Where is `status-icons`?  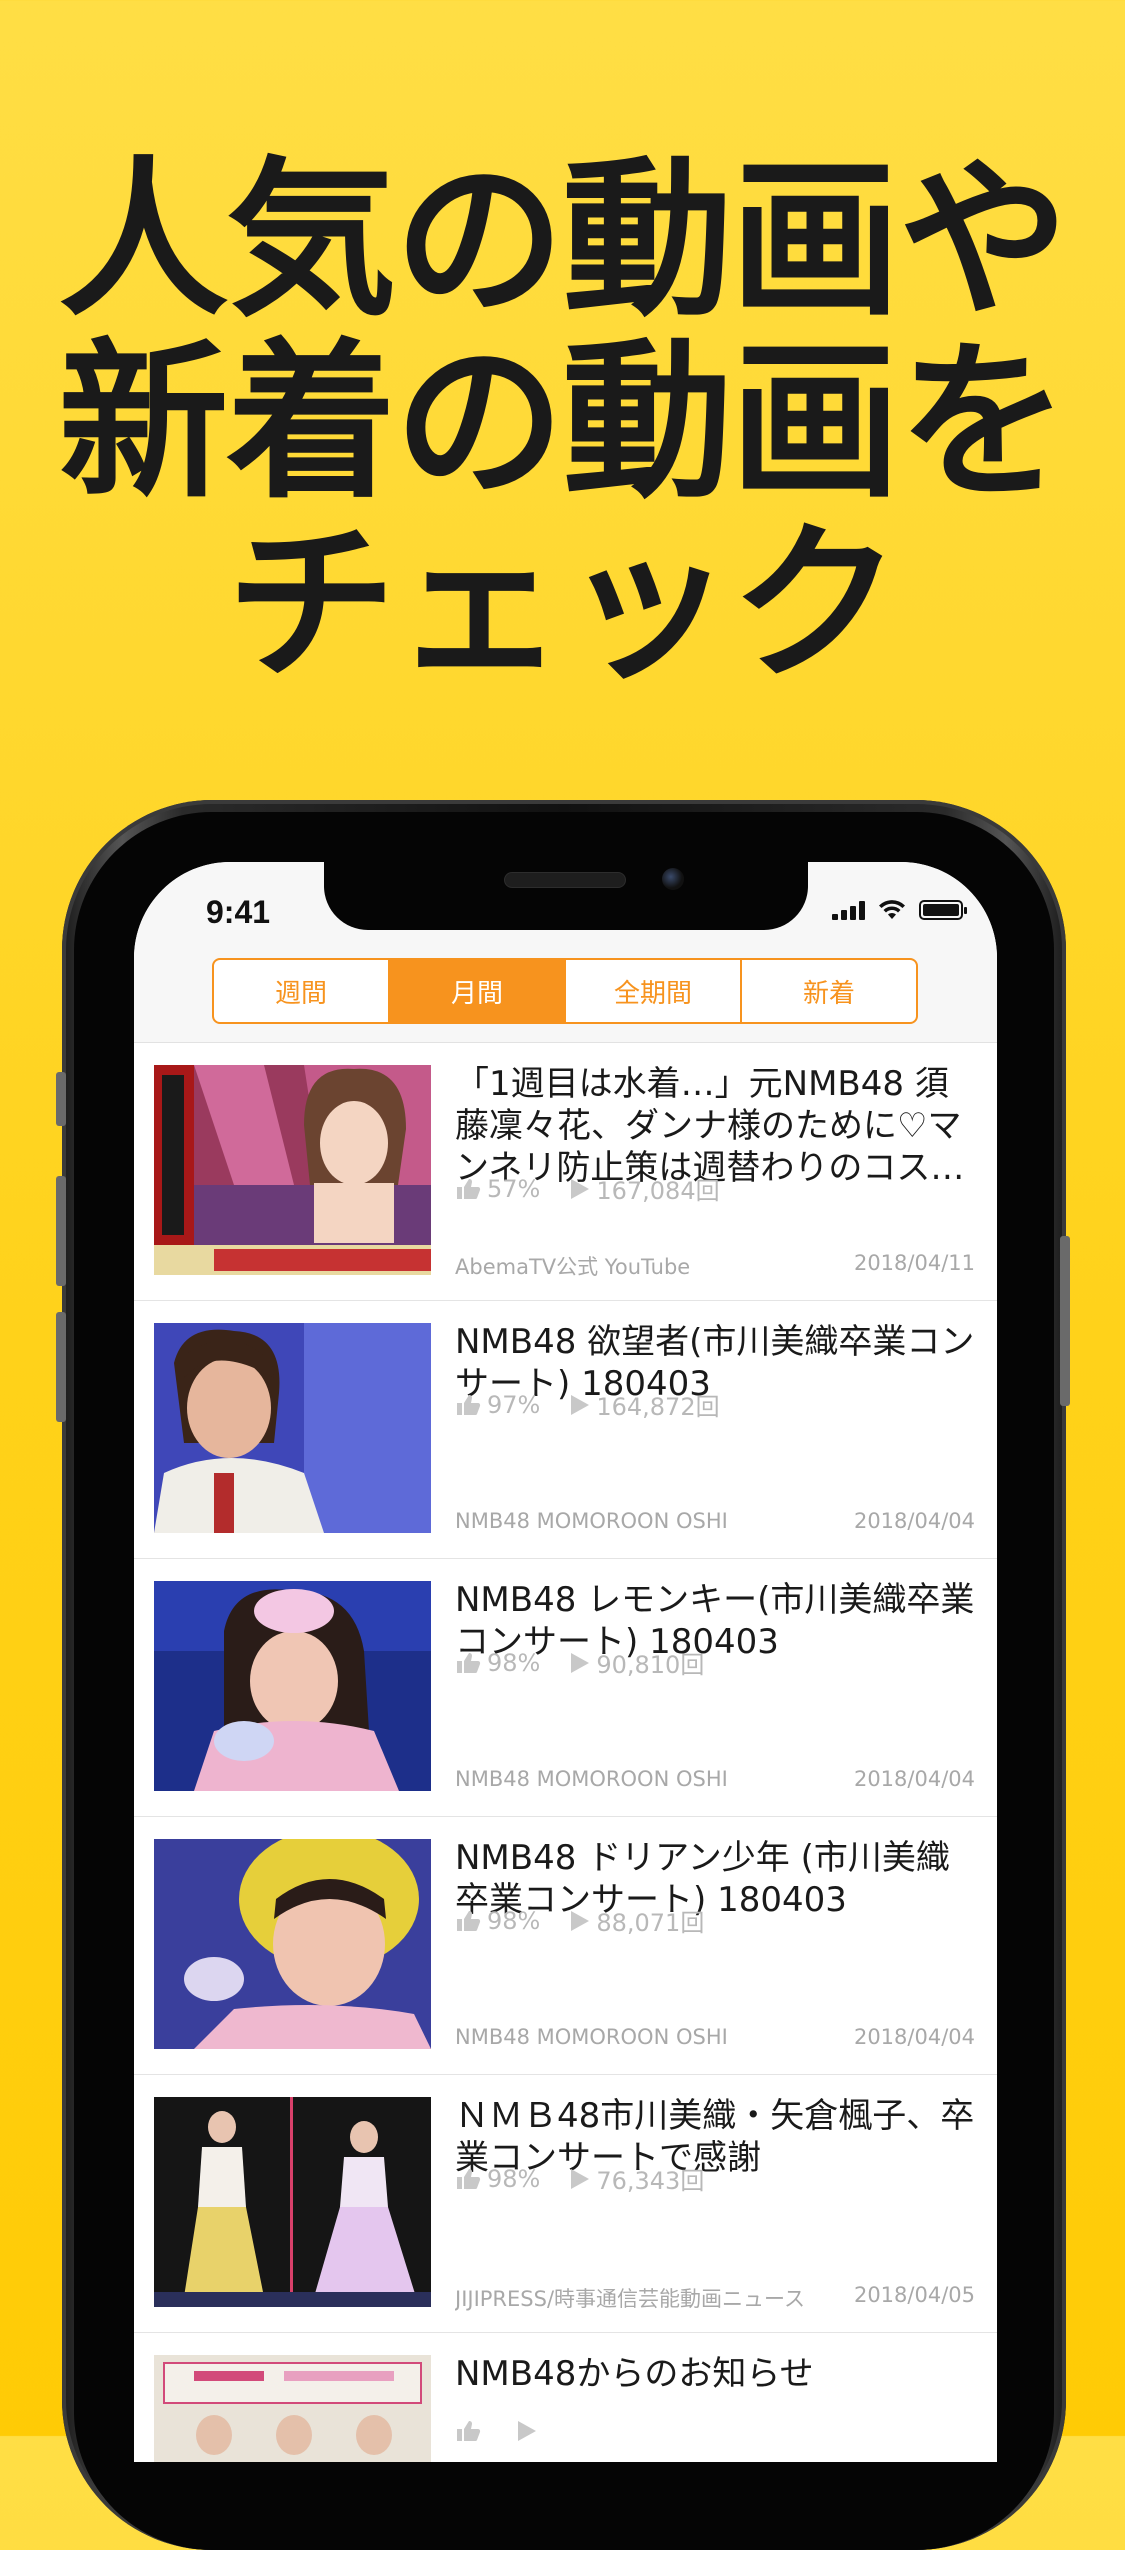
status-icons is located at coordinates (899, 909).